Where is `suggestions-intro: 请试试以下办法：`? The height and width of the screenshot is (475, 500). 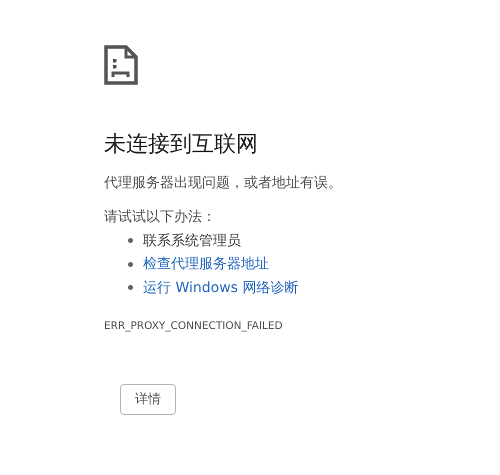 suggestions-intro: 请试试以下办法： is located at coordinates (160, 217).